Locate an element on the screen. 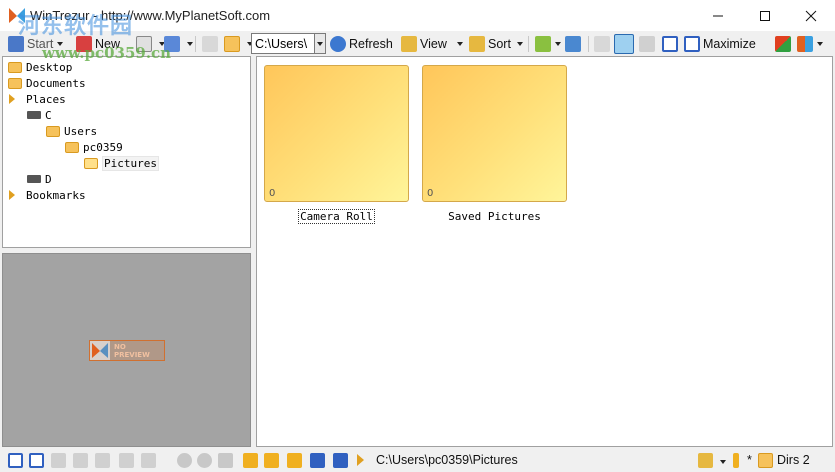 The width and height of the screenshot is (835, 472). start-button: Start is located at coordinates (36, 43).